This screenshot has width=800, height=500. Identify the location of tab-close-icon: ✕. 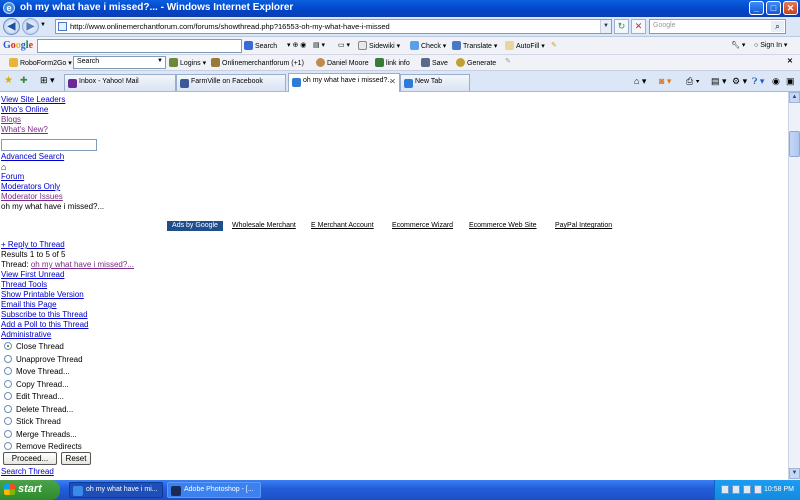
(392, 81).